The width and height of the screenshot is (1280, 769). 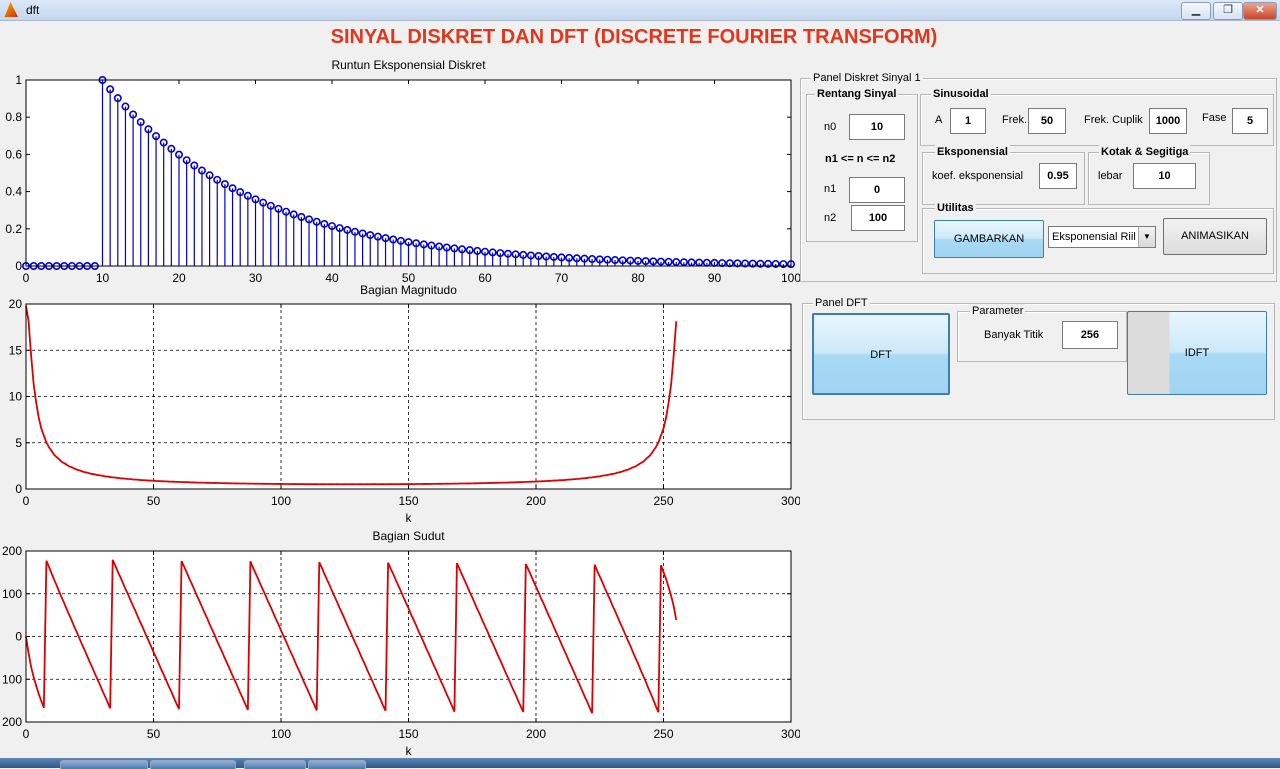 I want to click on panel-diskret-sinyal-title: Panel Diskret Sinyal 1, so click(x=867, y=78).